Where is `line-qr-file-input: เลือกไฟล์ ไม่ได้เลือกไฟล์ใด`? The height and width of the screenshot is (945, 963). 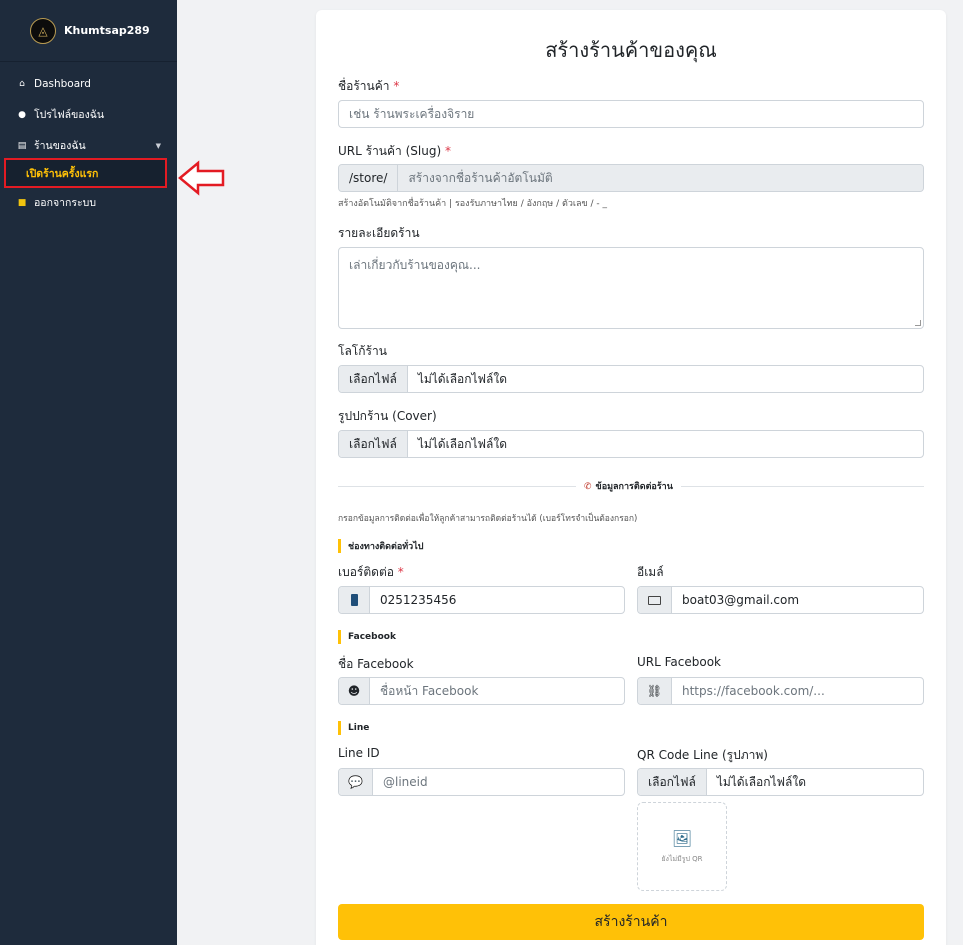 line-qr-file-input: เลือกไฟล์ ไม่ได้เลือกไฟล์ใด is located at coordinates (780, 782).